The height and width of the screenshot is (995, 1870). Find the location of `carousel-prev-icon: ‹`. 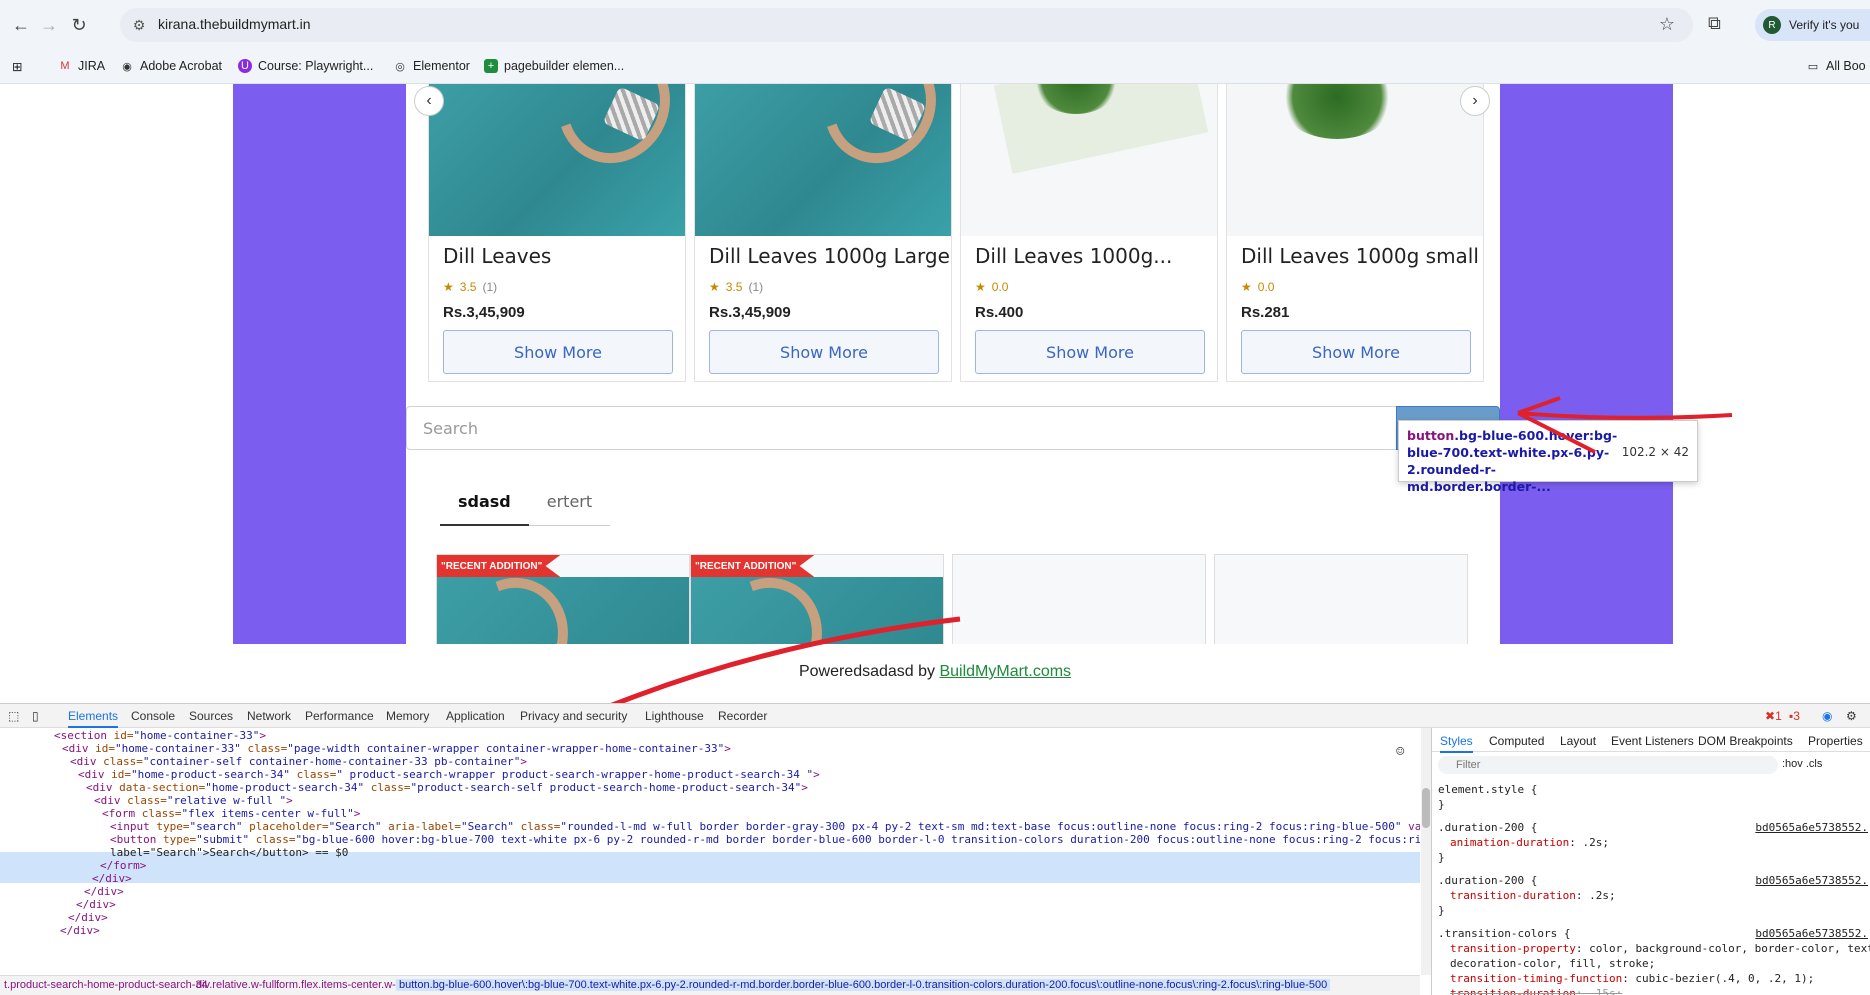

carousel-prev-icon: ‹ is located at coordinates (429, 101).